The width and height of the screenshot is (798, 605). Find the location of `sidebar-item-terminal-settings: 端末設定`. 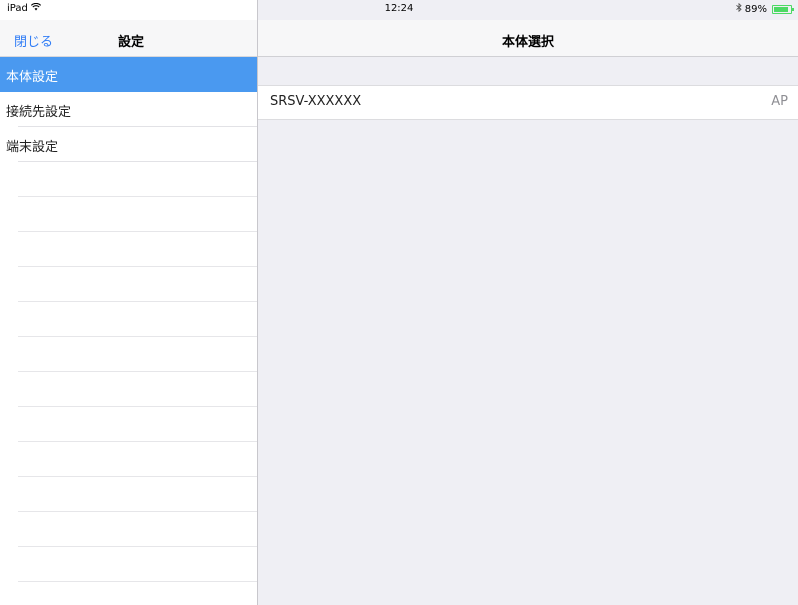

sidebar-item-terminal-settings: 端末設定 is located at coordinates (131, 144).